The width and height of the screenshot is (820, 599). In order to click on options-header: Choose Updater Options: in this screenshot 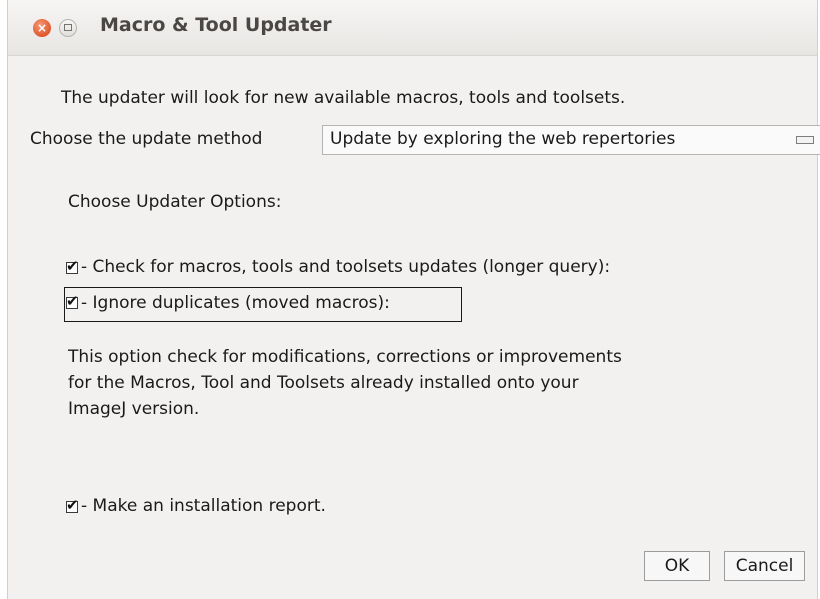, I will do `click(175, 202)`.